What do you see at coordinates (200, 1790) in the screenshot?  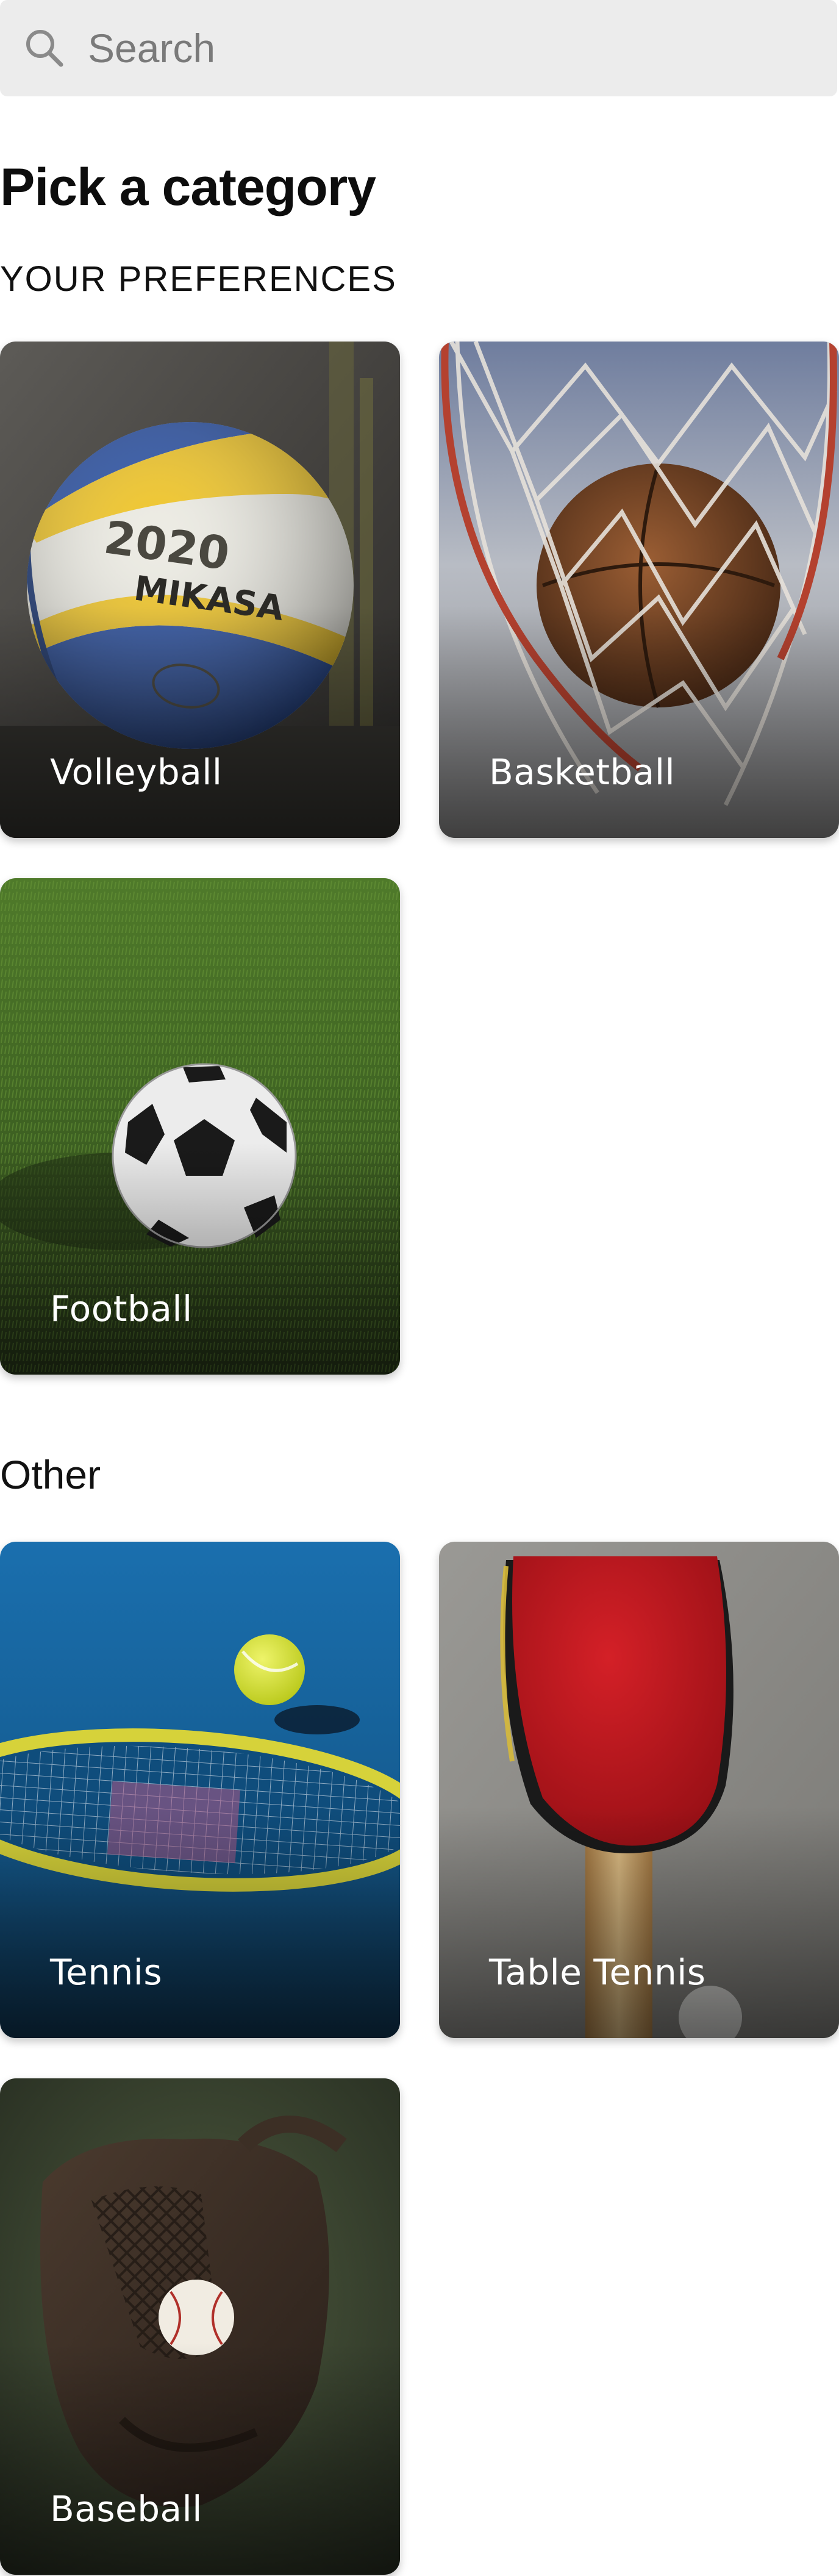 I see `category-card-tennis: Tennis` at bounding box center [200, 1790].